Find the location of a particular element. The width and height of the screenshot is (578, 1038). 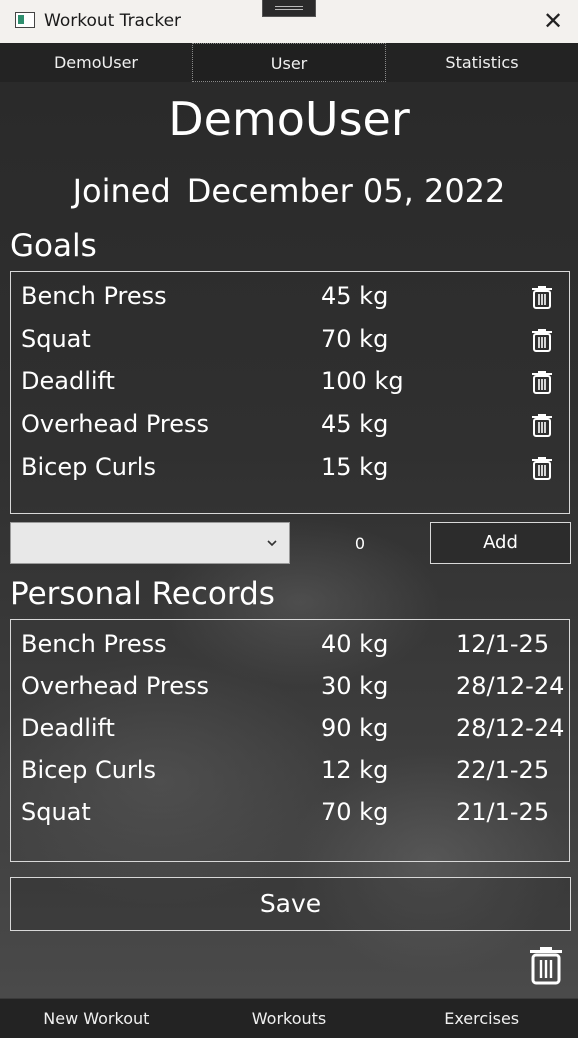

goals-title: Goals is located at coordinates (53, 246).